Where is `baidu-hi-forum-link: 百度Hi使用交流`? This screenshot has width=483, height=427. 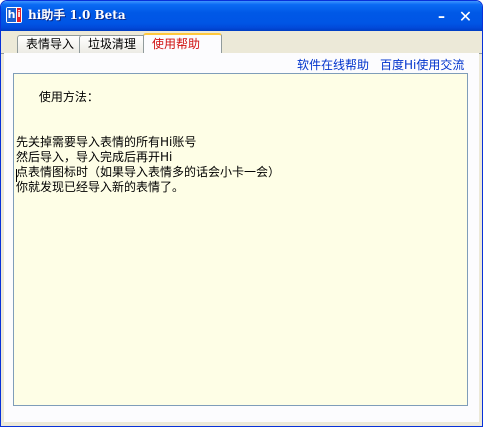 baidu-hi-forum-link: 百度Hi使用交流 is located at coordinates (422, 65).